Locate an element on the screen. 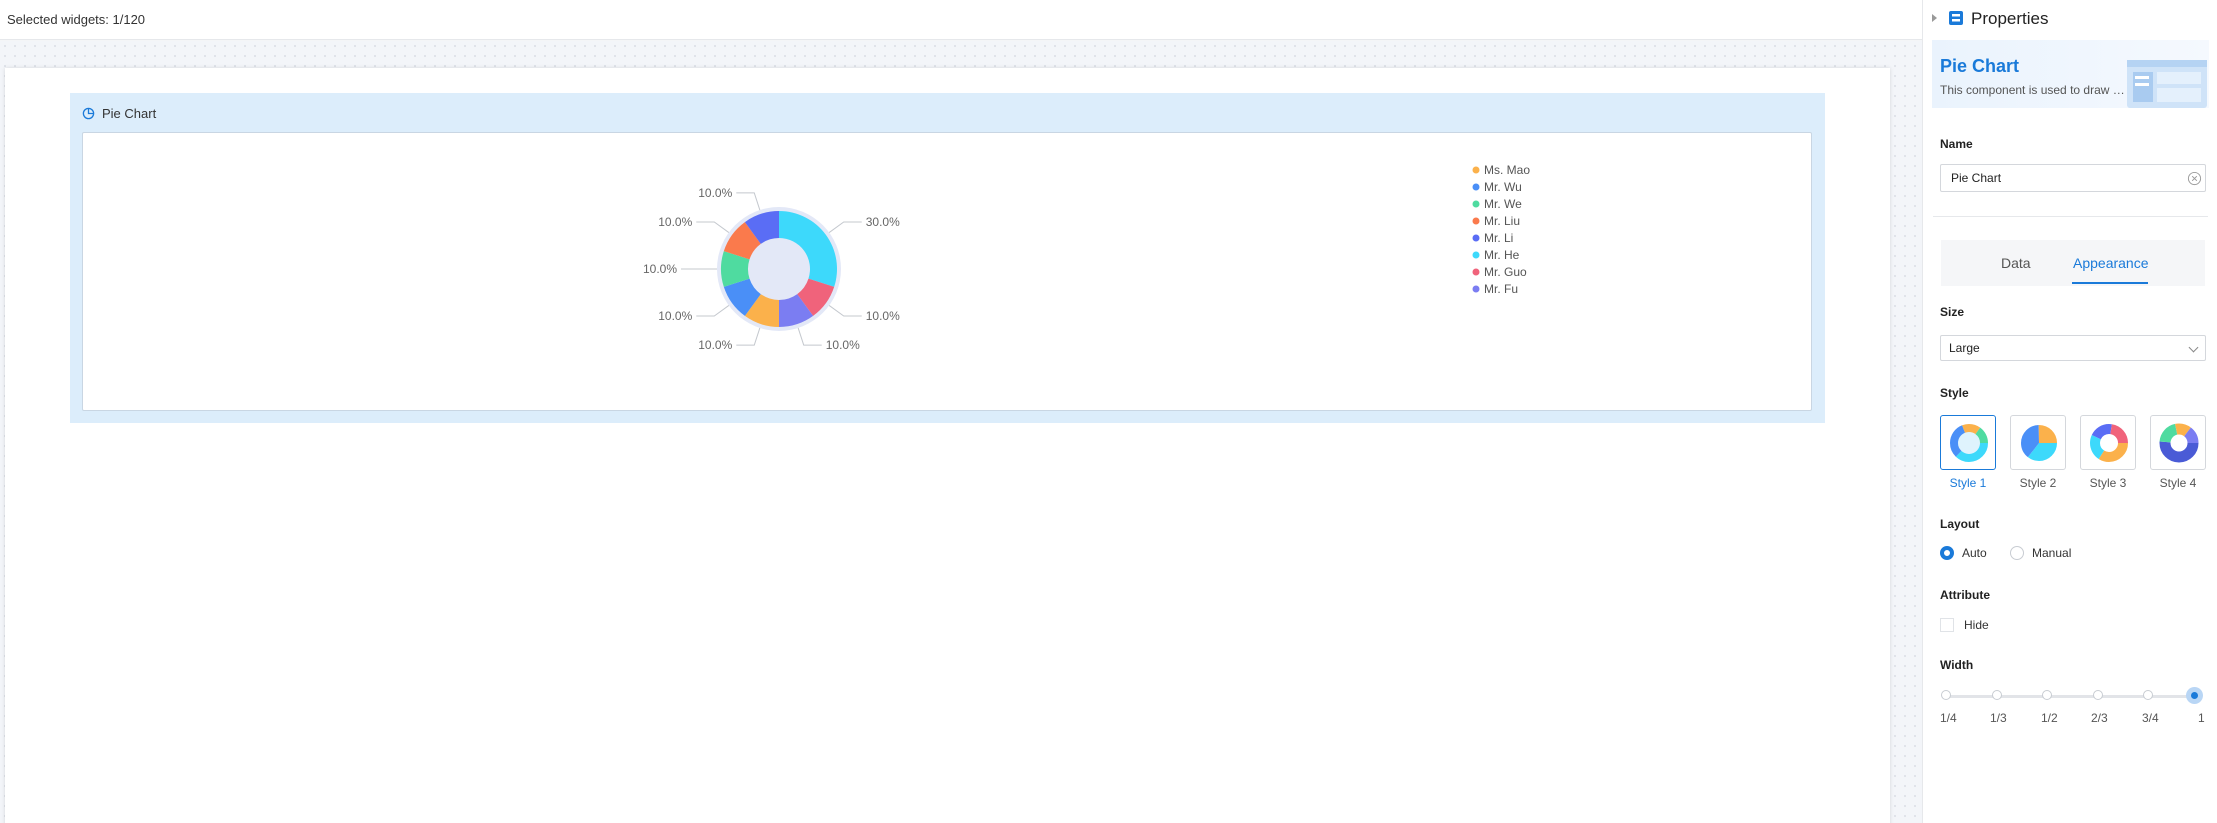 The height and width of the screenshot is (823, 2217). width-tick-label: 1 is located at coordinates (2201, 718).